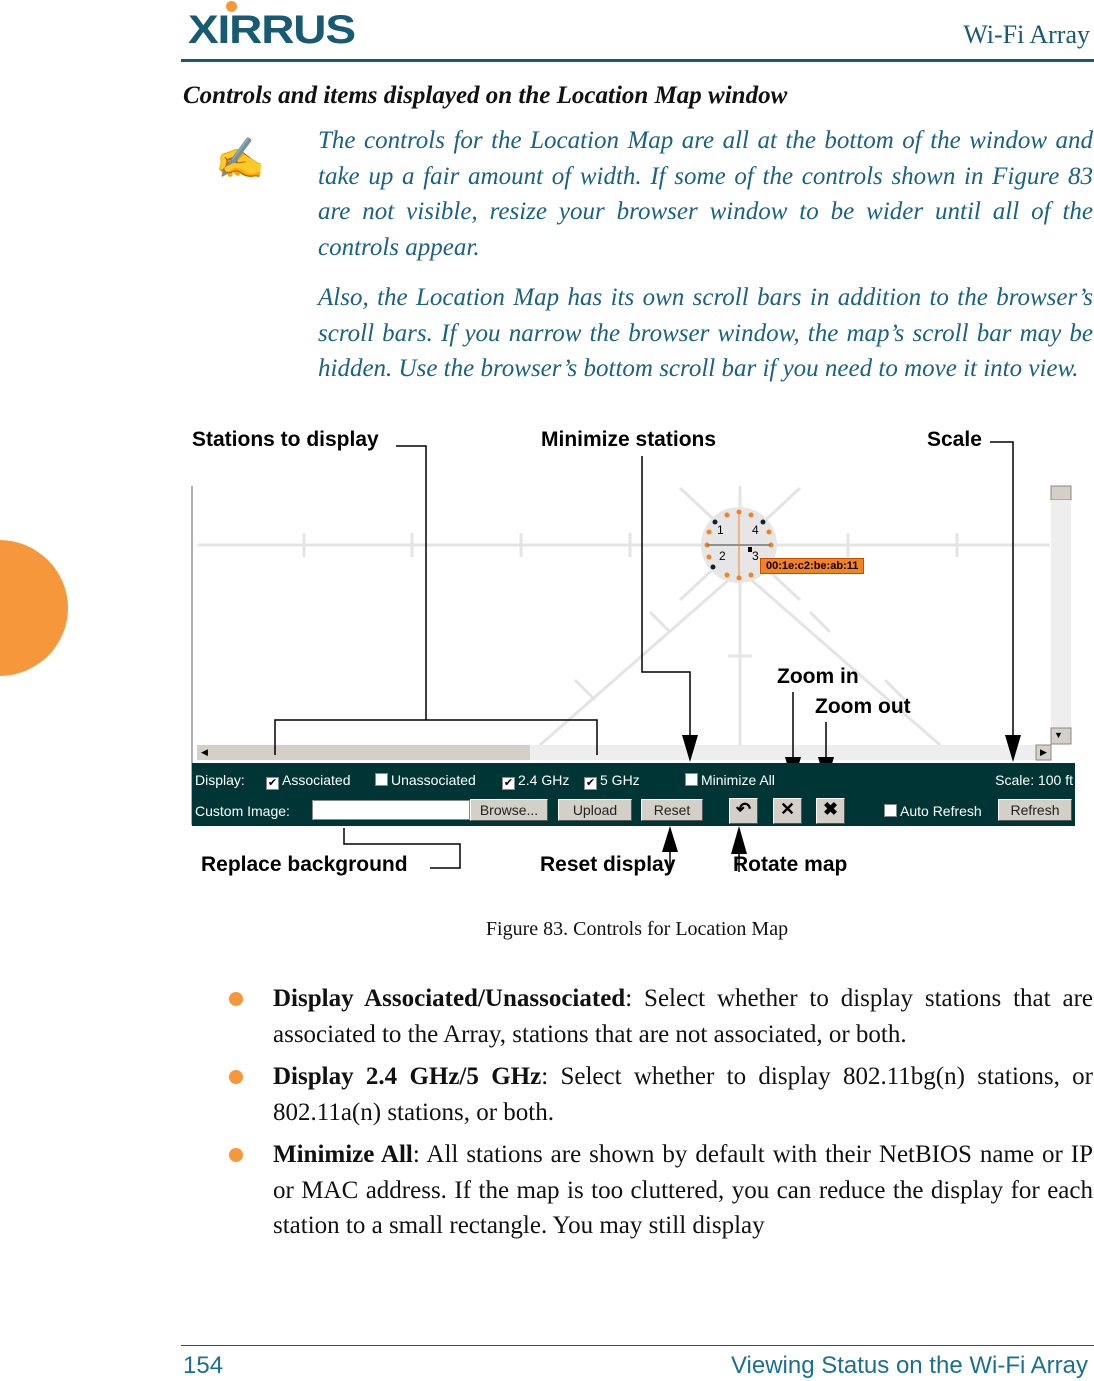  What do you see at coordinates (620, 780) in the screenshot?
I see `checkbox-label: 5 GHz` at bounding box center [620, 780].